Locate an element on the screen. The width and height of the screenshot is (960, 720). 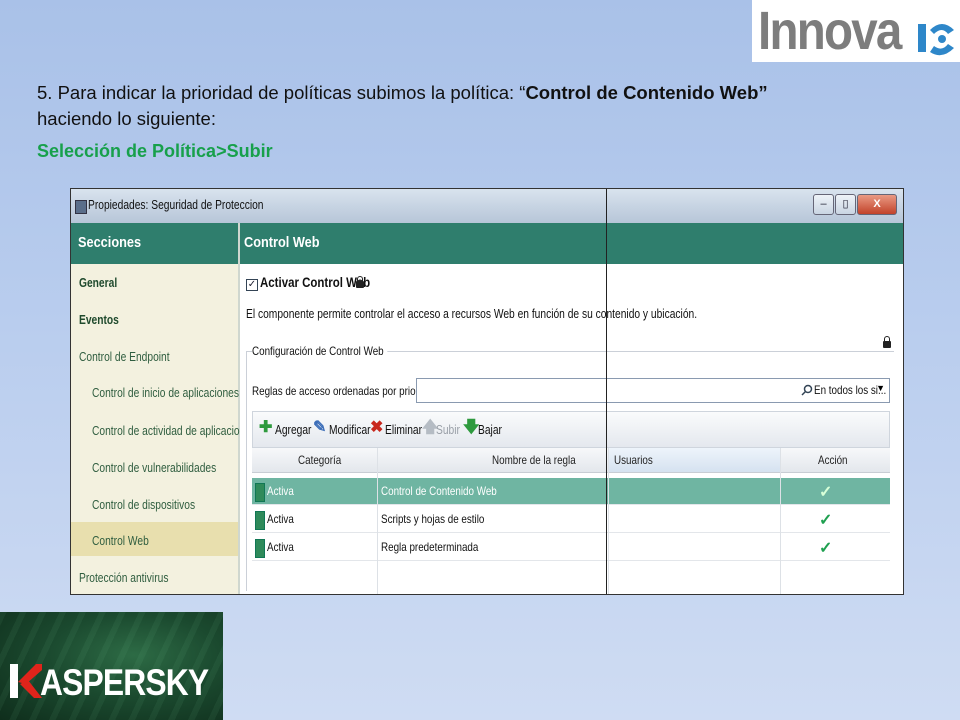
window-icon is located at coordinates (81, 207).